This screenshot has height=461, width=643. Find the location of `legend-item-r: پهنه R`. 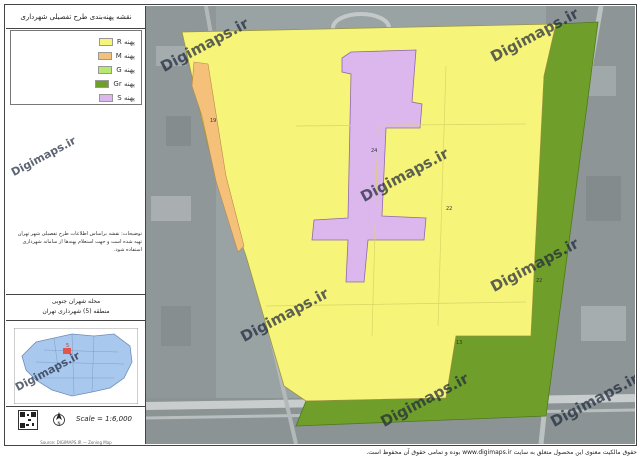

legend-item-r: پهنه R is located at coordinates (116, 42).